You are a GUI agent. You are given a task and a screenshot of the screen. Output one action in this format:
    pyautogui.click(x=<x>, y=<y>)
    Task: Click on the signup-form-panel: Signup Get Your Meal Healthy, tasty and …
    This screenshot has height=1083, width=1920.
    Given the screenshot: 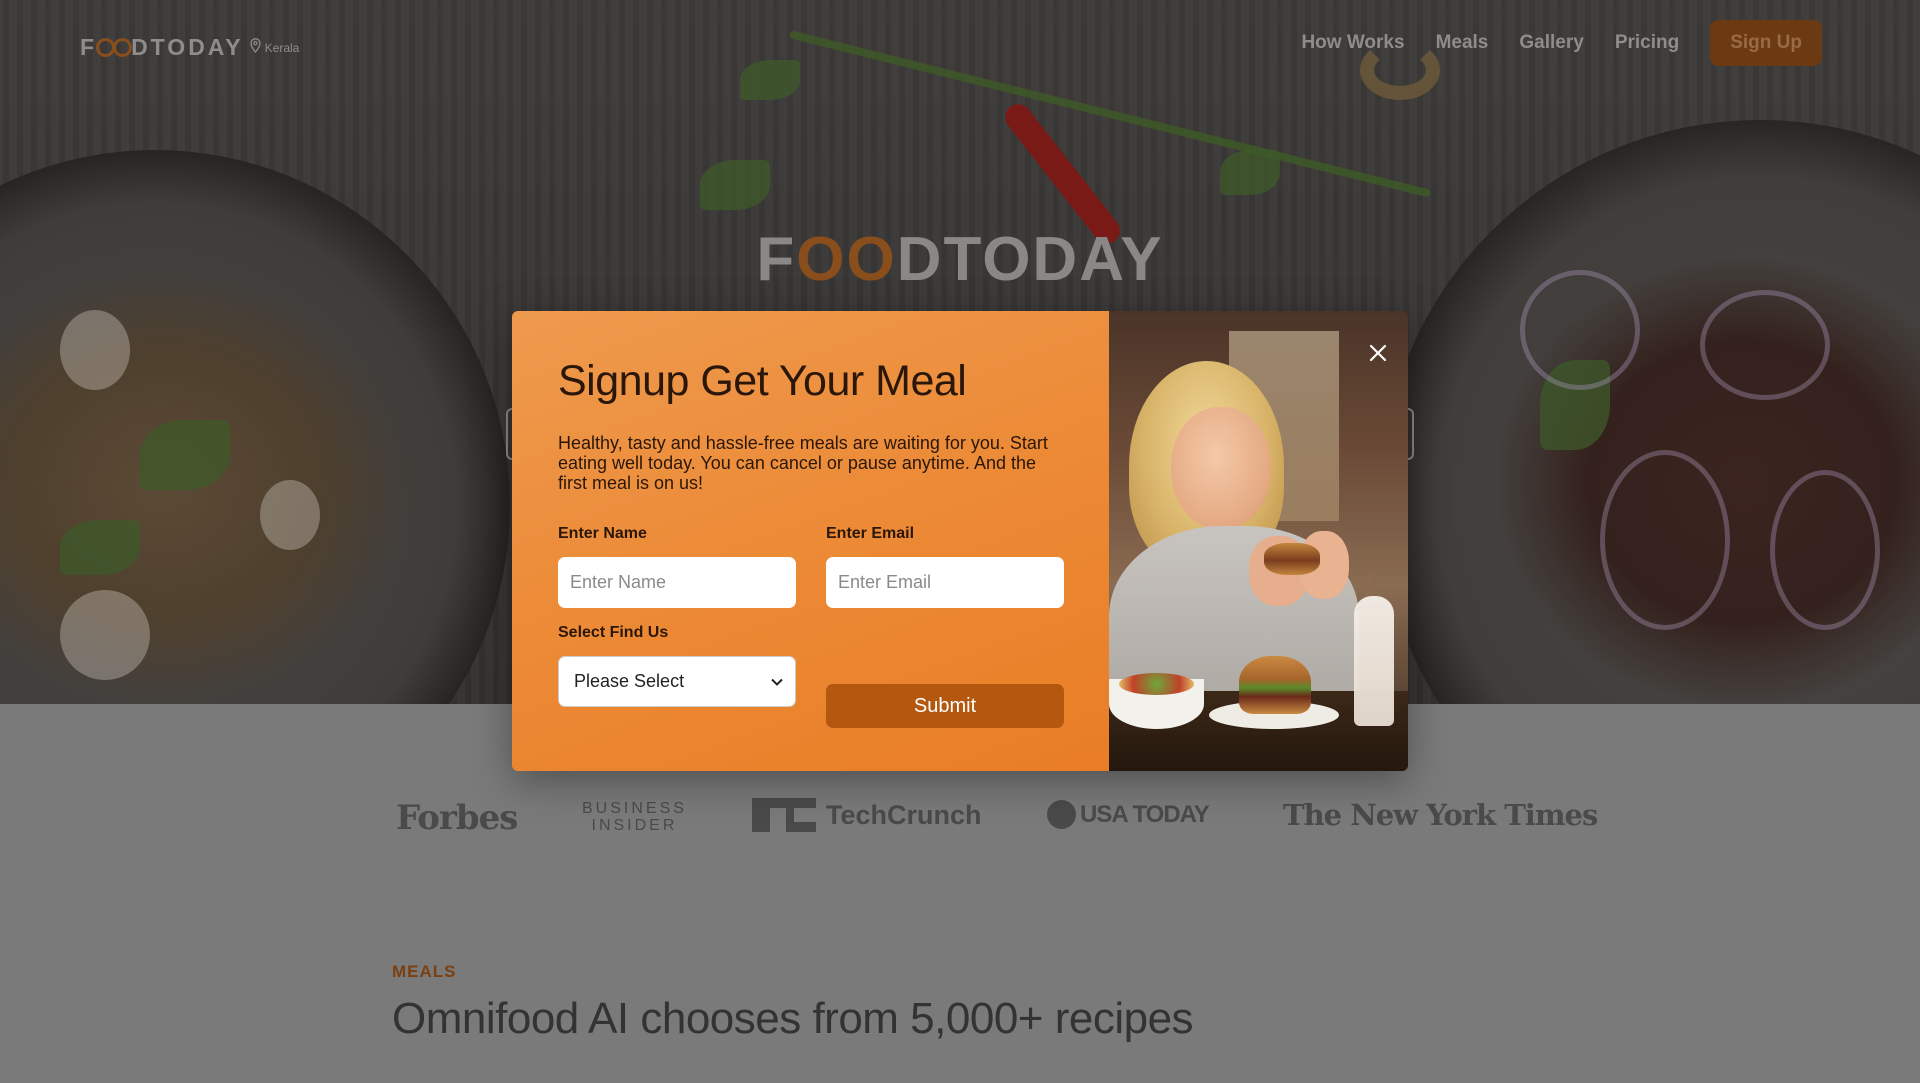 What is the action you would take?
    pyautogui.click(x=810, y=541)
    